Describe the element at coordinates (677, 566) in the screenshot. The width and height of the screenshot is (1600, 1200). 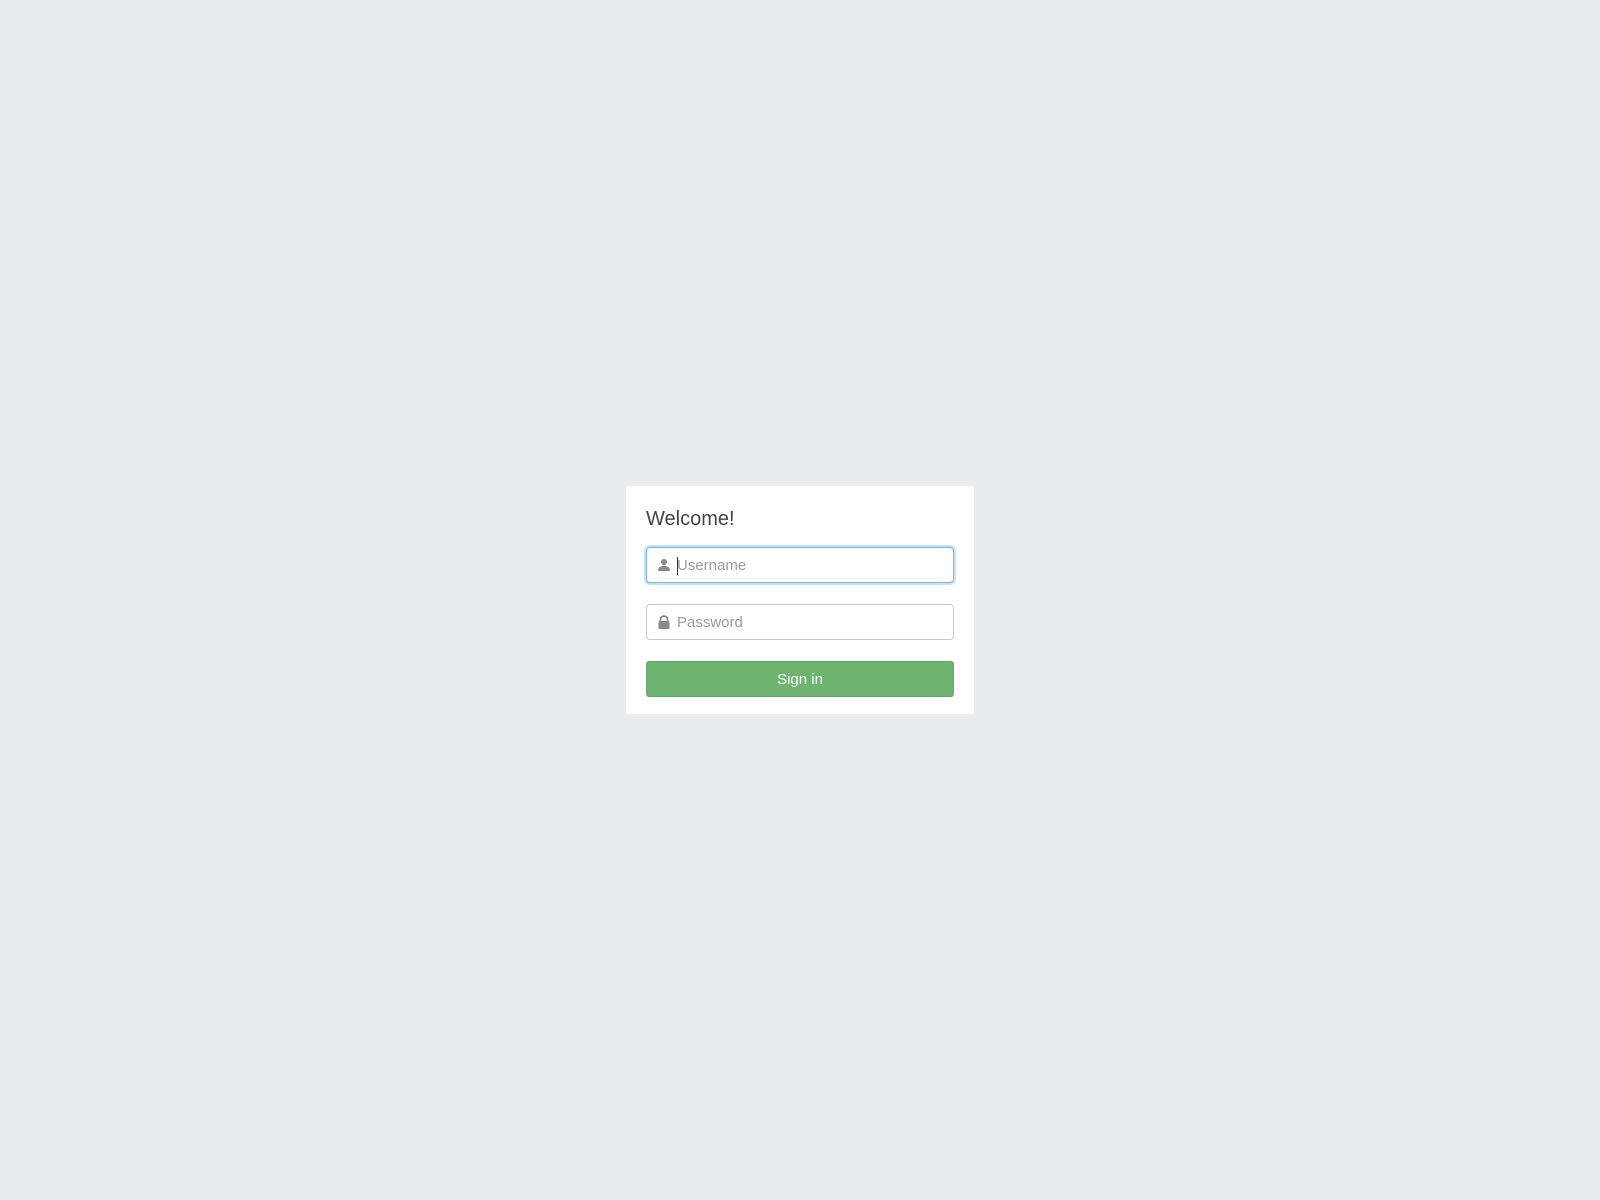
I see `text-cursor` at that location.